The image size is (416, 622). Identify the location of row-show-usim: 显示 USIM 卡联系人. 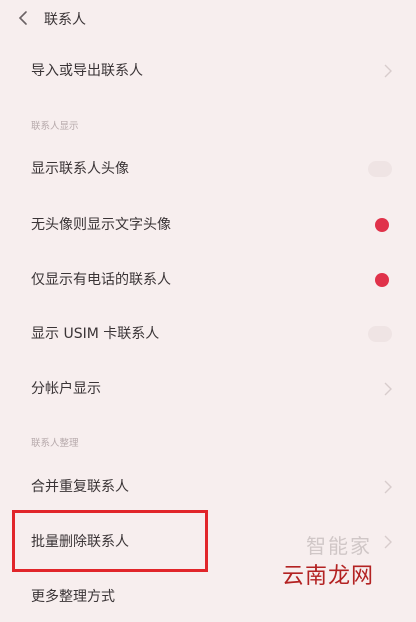
(208, 334).